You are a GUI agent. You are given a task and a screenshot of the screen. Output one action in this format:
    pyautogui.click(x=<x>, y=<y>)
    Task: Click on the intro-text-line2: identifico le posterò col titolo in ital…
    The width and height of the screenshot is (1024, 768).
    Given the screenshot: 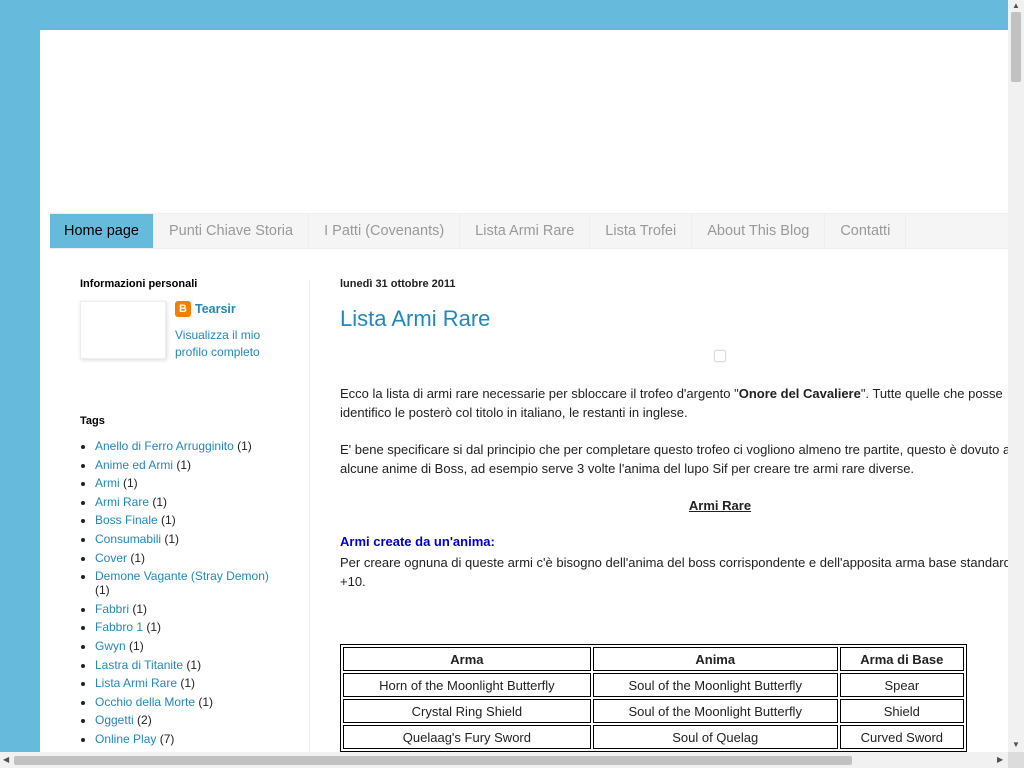 What is the action you would take?
    pyautogui.click(x=514, y=412)
    